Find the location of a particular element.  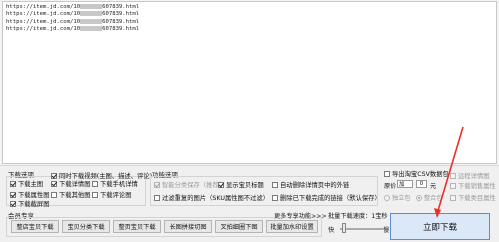

arrow-shaft is located at coordinates (450, 170).